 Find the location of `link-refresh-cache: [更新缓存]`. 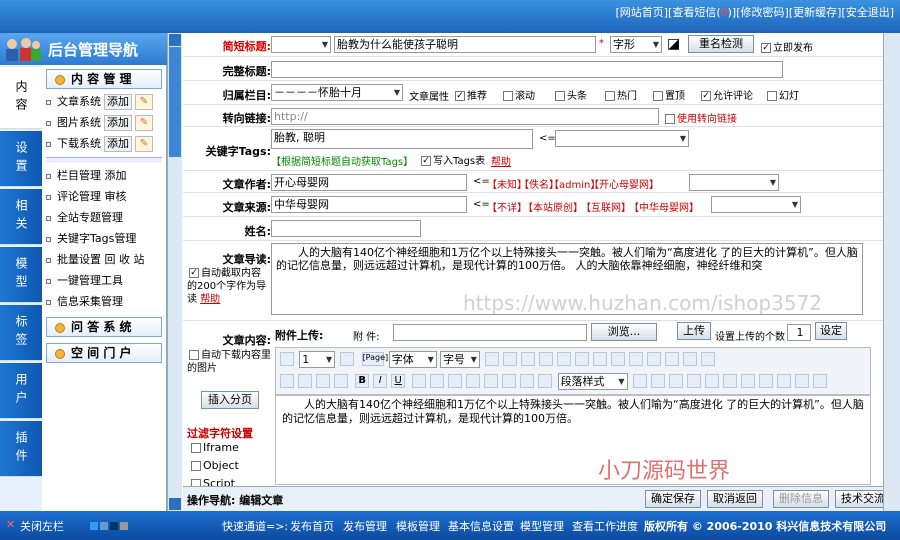

link-refresh-cache: [更新缓存] is located at coordinates (815, 12).